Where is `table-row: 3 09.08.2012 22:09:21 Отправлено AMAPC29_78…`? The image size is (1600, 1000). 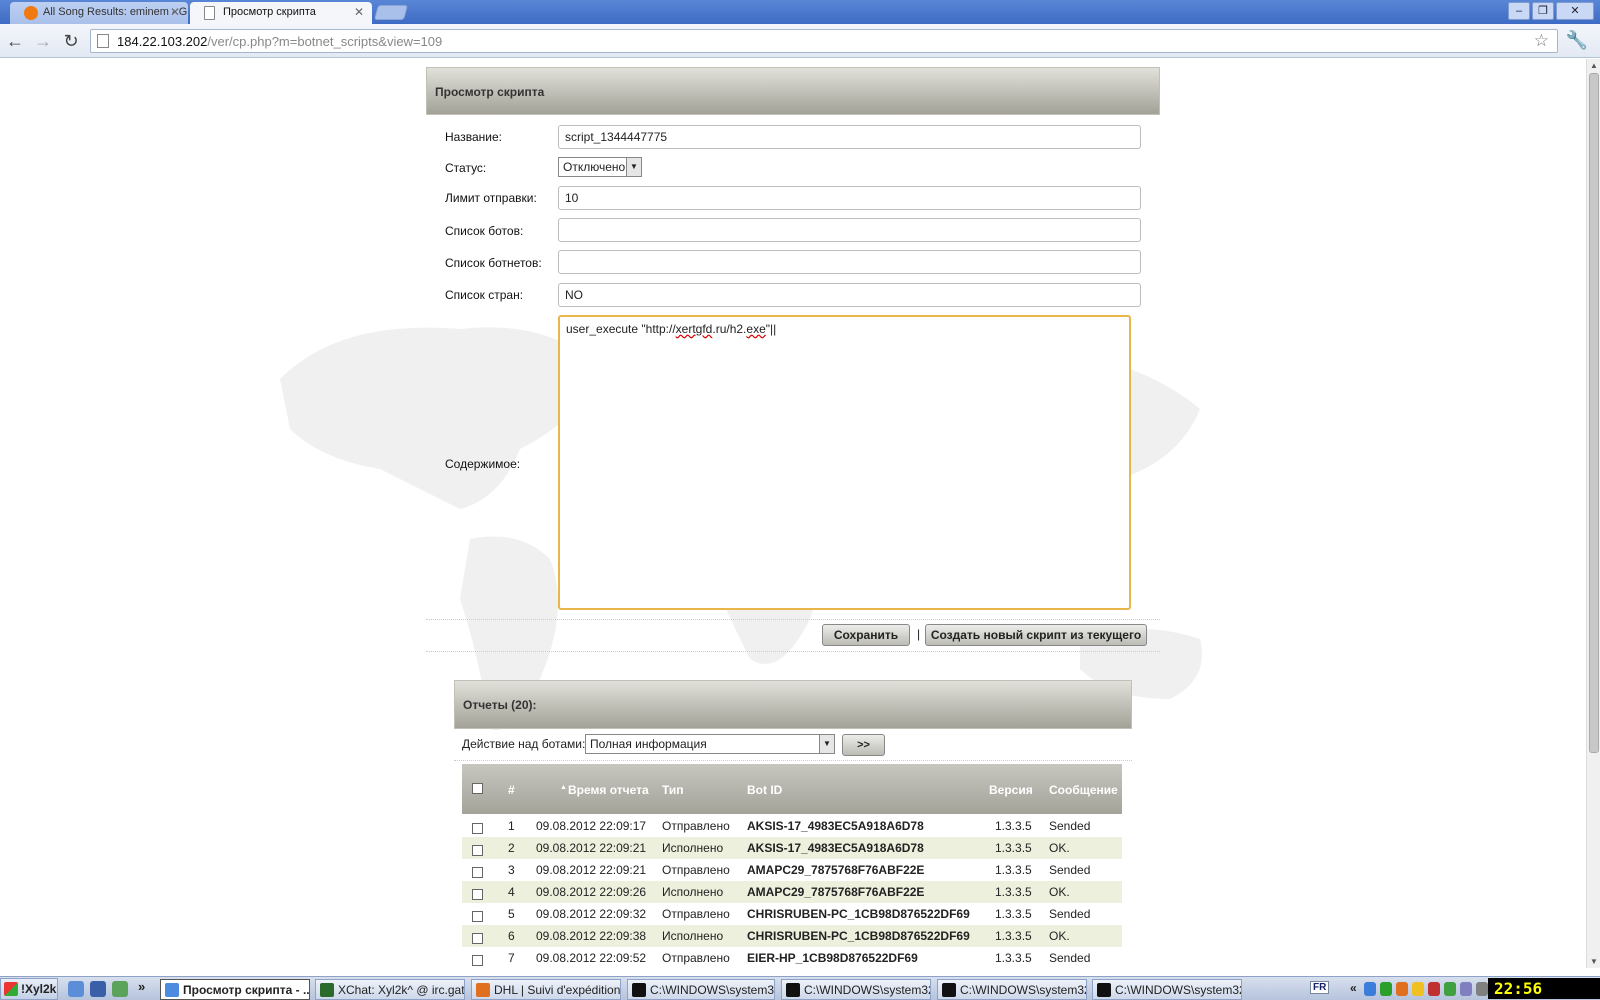 table-row: 3 09.08.2012 22:09:21 Отправлено AMAPC29_78… is located at coordinates (792, 870).